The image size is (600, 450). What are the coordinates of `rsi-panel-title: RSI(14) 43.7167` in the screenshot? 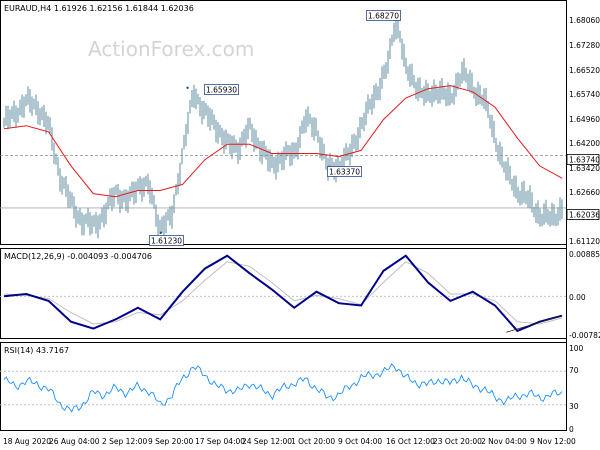 It's located at (36, 350).